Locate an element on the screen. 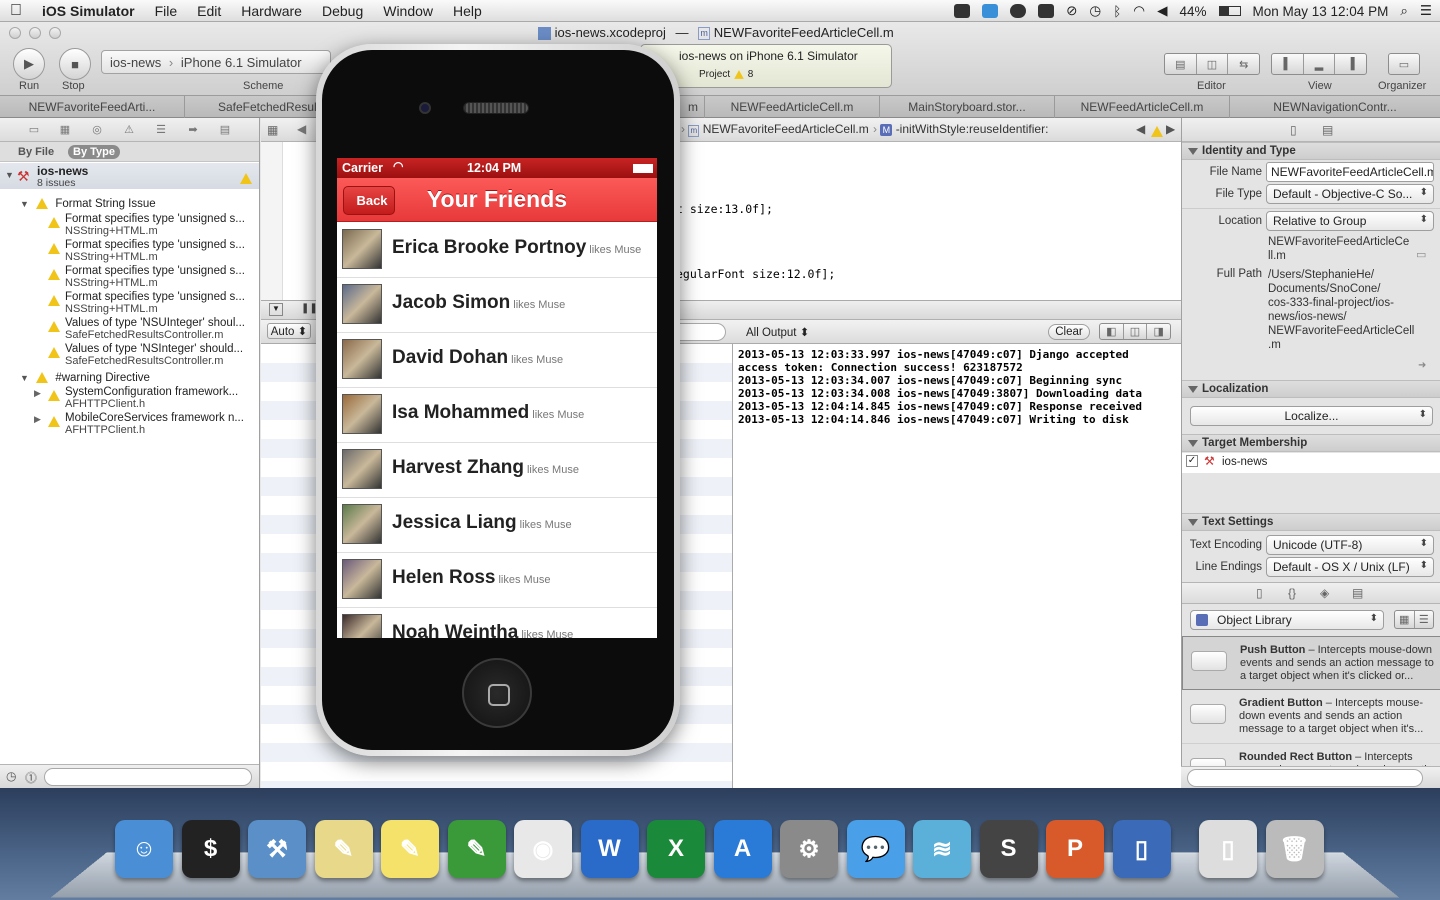  organizer-button: ▭ is located at coordinates (1404, 64).